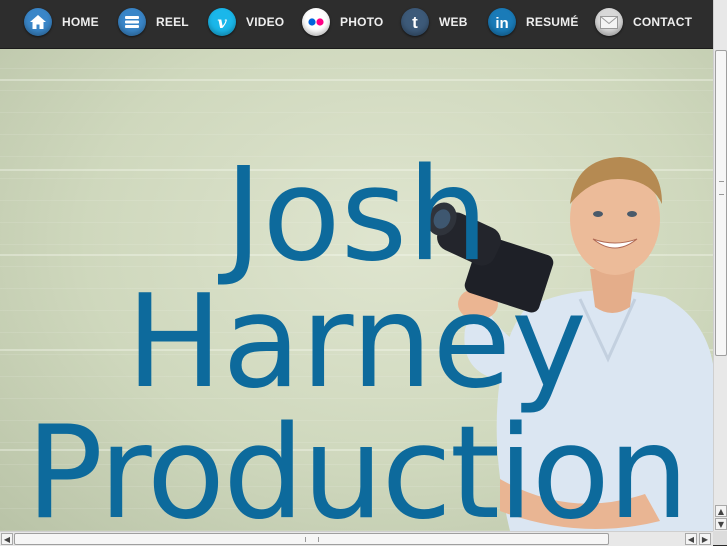 The image size is (727, 546). What do you see at coordinates (132, 22) in the screenshot?
I see `list-icon` at bounding box center [132, 22].